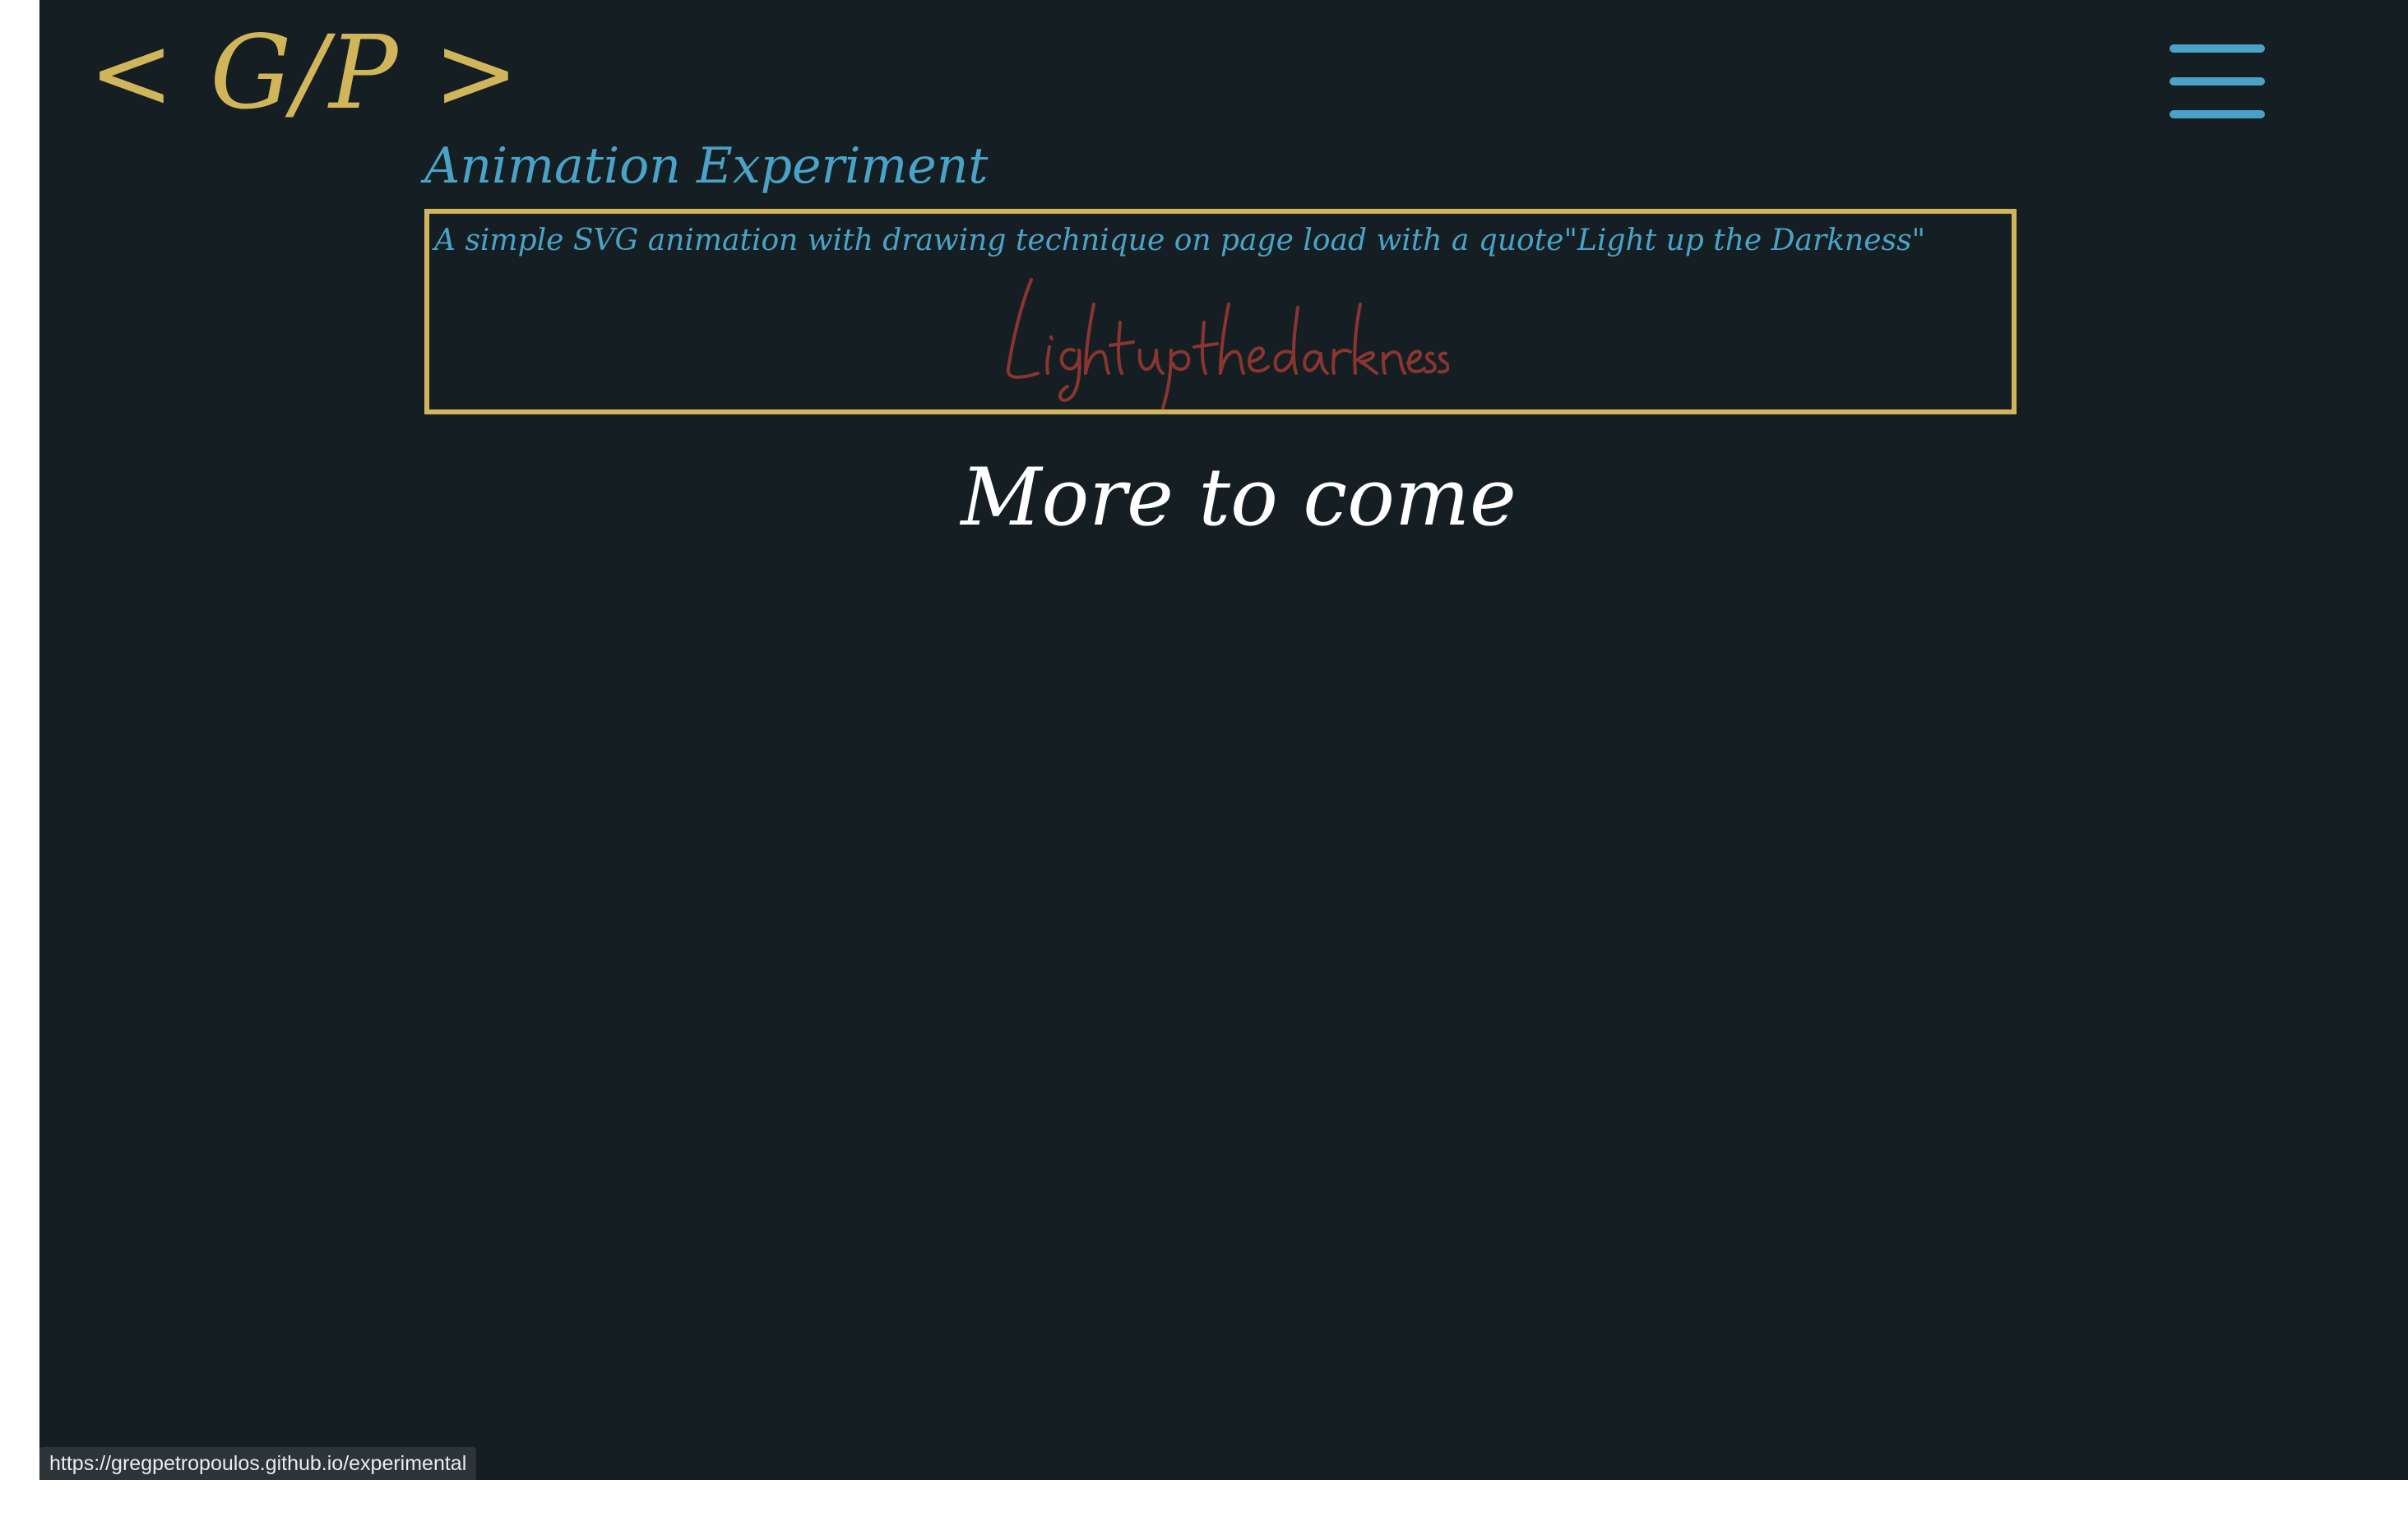  I want to click on hamburger-menu-icon, so click(2219, 83).